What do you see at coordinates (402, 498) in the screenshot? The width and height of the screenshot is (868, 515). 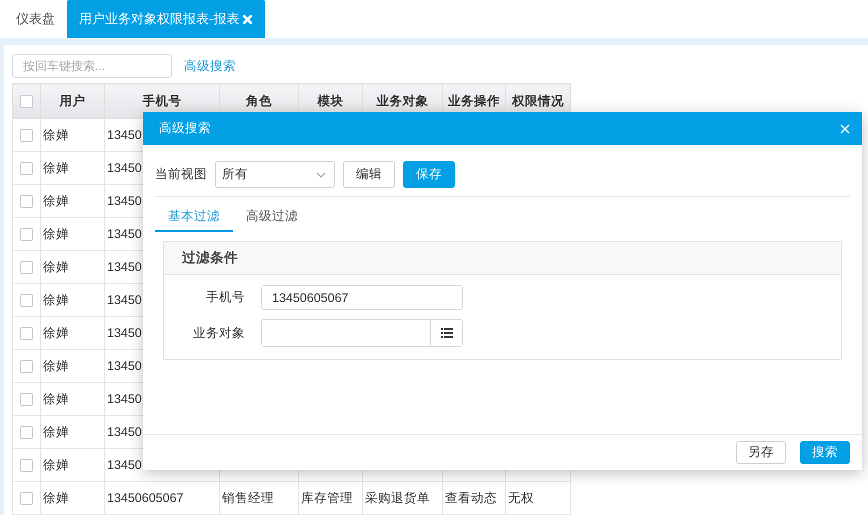 I see `table-cell: 采购退货单` at bounding box center [402, 498].